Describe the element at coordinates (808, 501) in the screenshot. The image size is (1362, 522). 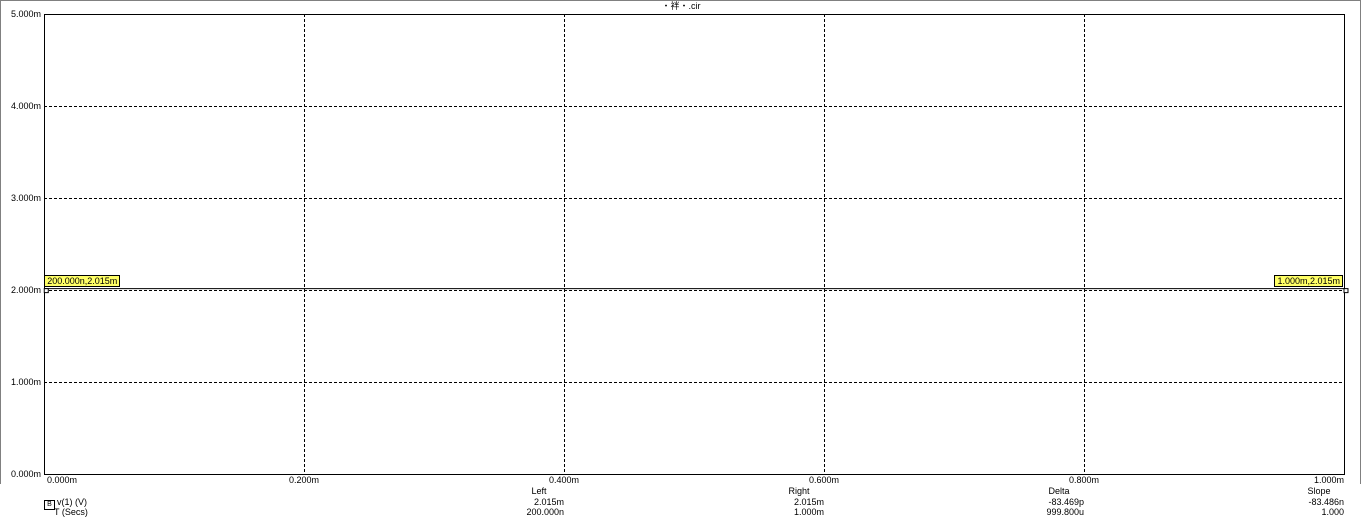
I see `right-y-value: 2.015m` at that location.